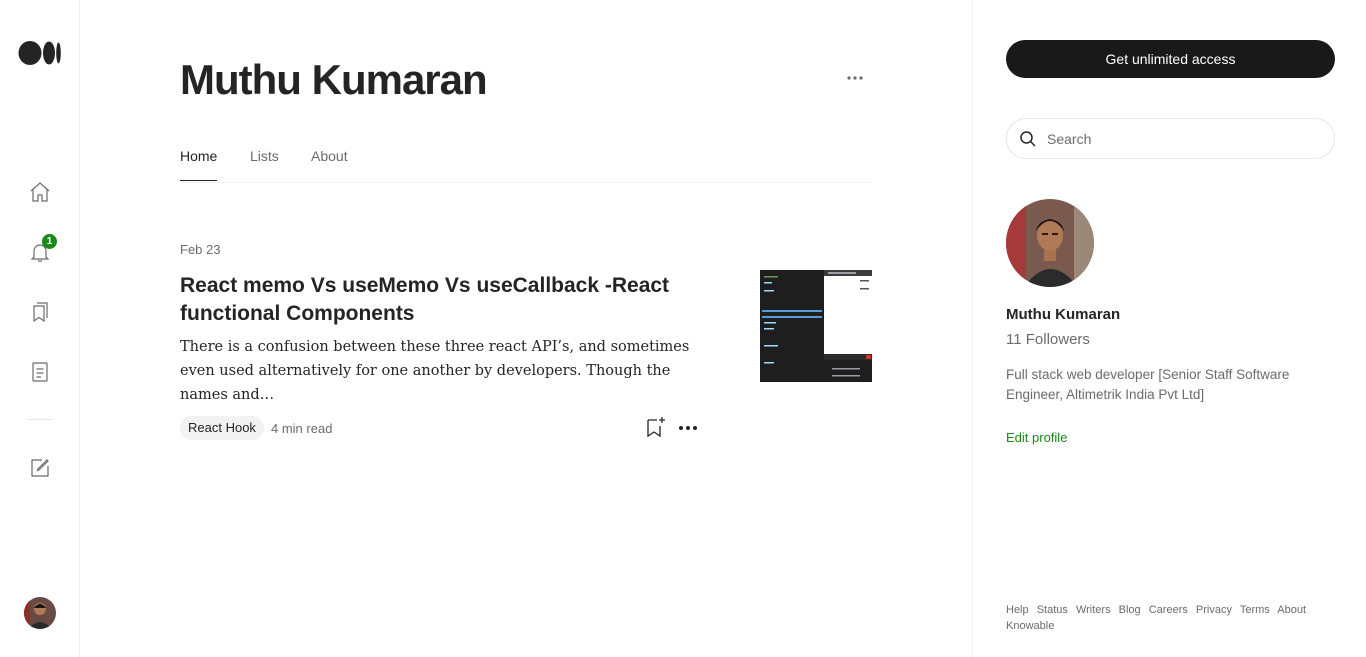 Image resolution: width=1366 pixels, height=657 pixels. I want to click on search-box, so click(1170, 138).